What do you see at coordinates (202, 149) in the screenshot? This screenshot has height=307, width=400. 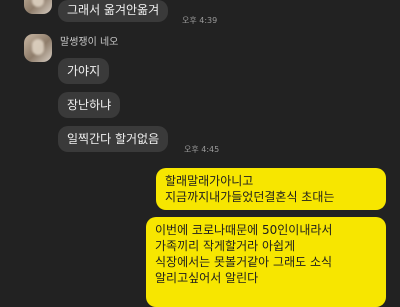 I see `message-timestamp: 오후 4:45` at bounding box center [202, 149].